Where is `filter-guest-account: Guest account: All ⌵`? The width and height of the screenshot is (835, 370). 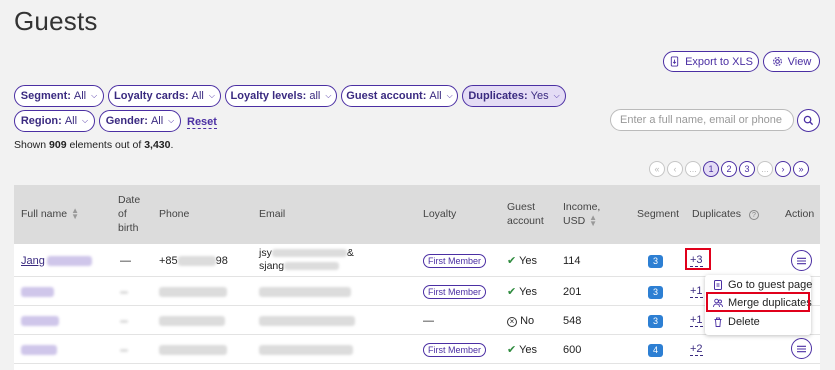 filter-guest-account: Guest account: All ⌵ is located at coordinates (399, 96).